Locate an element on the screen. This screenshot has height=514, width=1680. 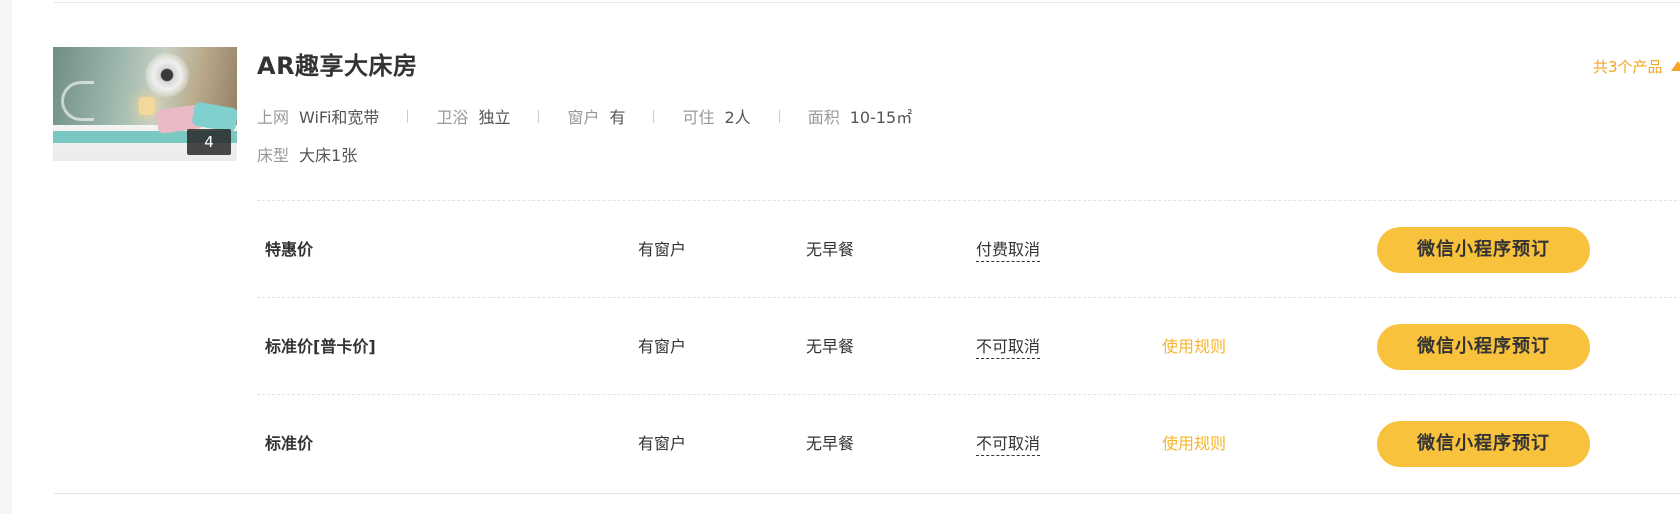
spec-internet: 上网 WiFi和宽带 is located at coordinates (318, 116).